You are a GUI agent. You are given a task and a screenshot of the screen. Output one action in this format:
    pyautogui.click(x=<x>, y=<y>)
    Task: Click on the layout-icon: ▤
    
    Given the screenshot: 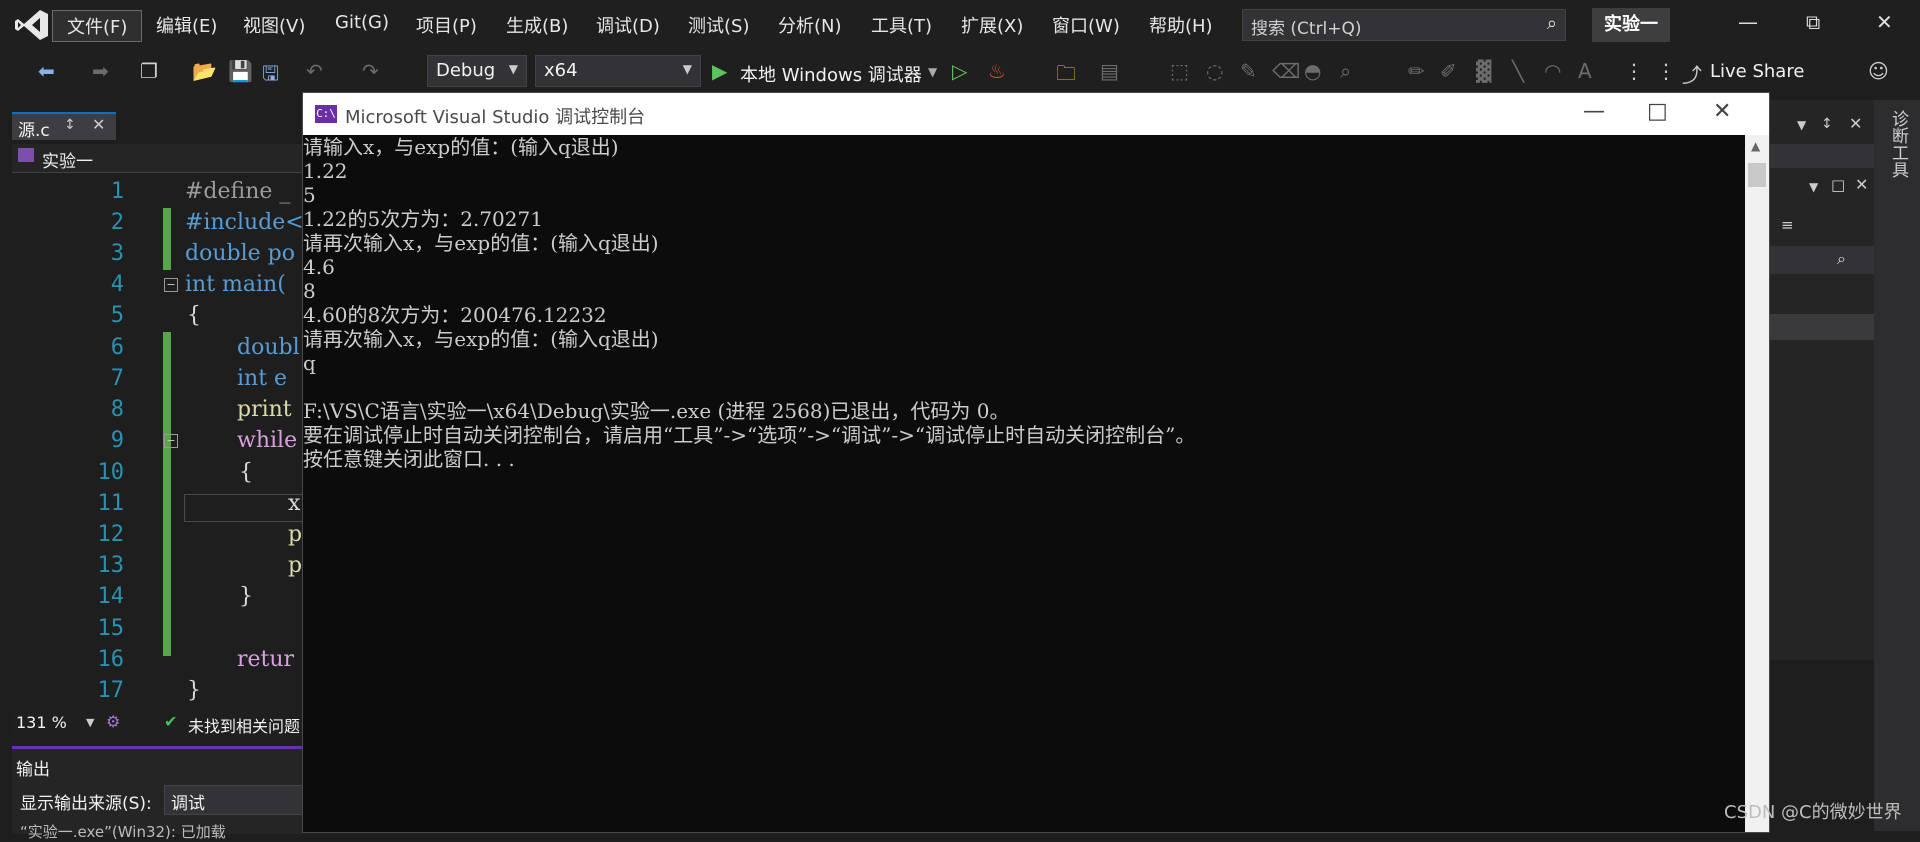 What is the action you would take?
    pyautogui.click(x=1109, y=71)
    